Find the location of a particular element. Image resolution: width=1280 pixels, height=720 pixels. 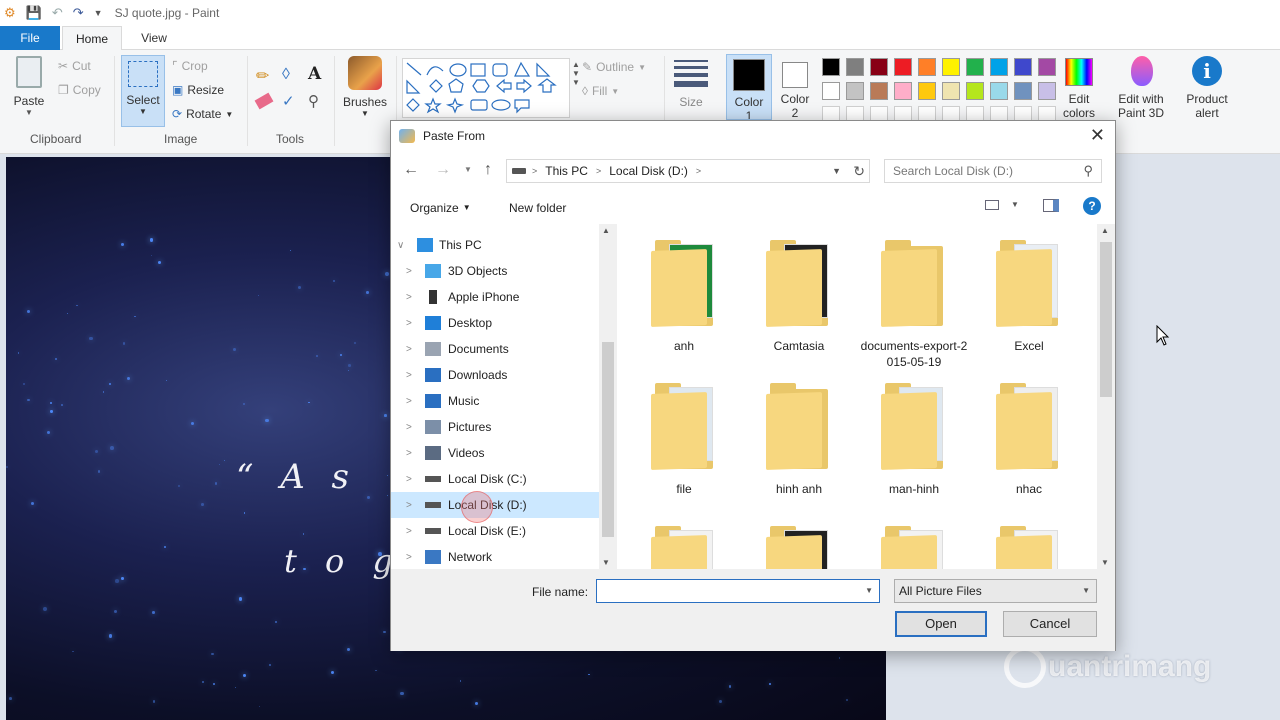

outline-button: ✎ Outline ▼ is located at coordinates (614, 67).